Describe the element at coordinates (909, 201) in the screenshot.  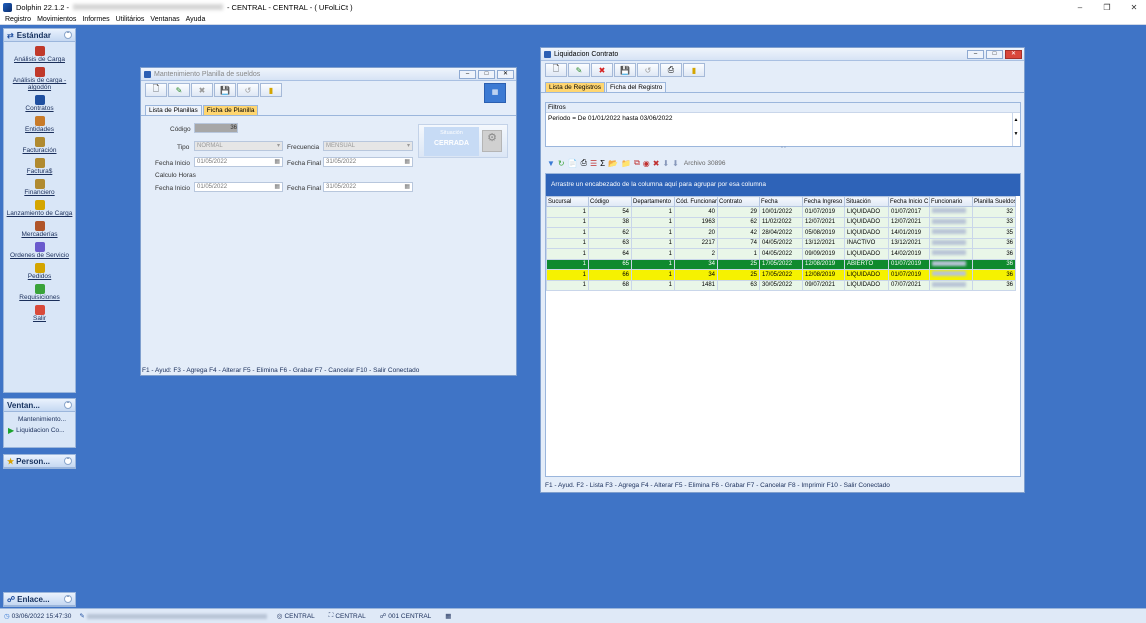
I see `column-header: Fecha Inicio C` at that location.